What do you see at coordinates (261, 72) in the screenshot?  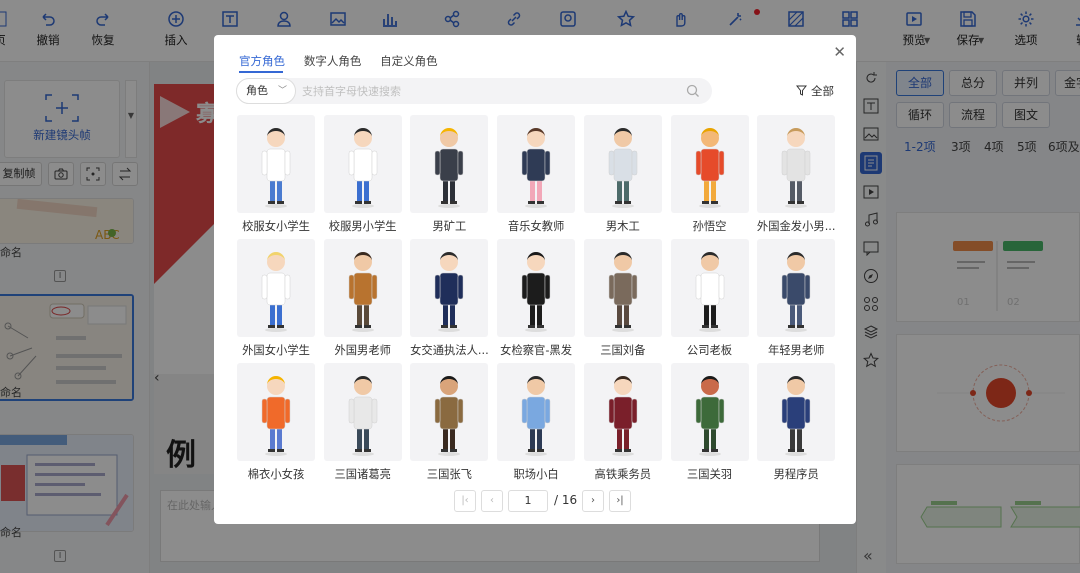 I see `active-tab-indicator` at bounding box center [261, 72].